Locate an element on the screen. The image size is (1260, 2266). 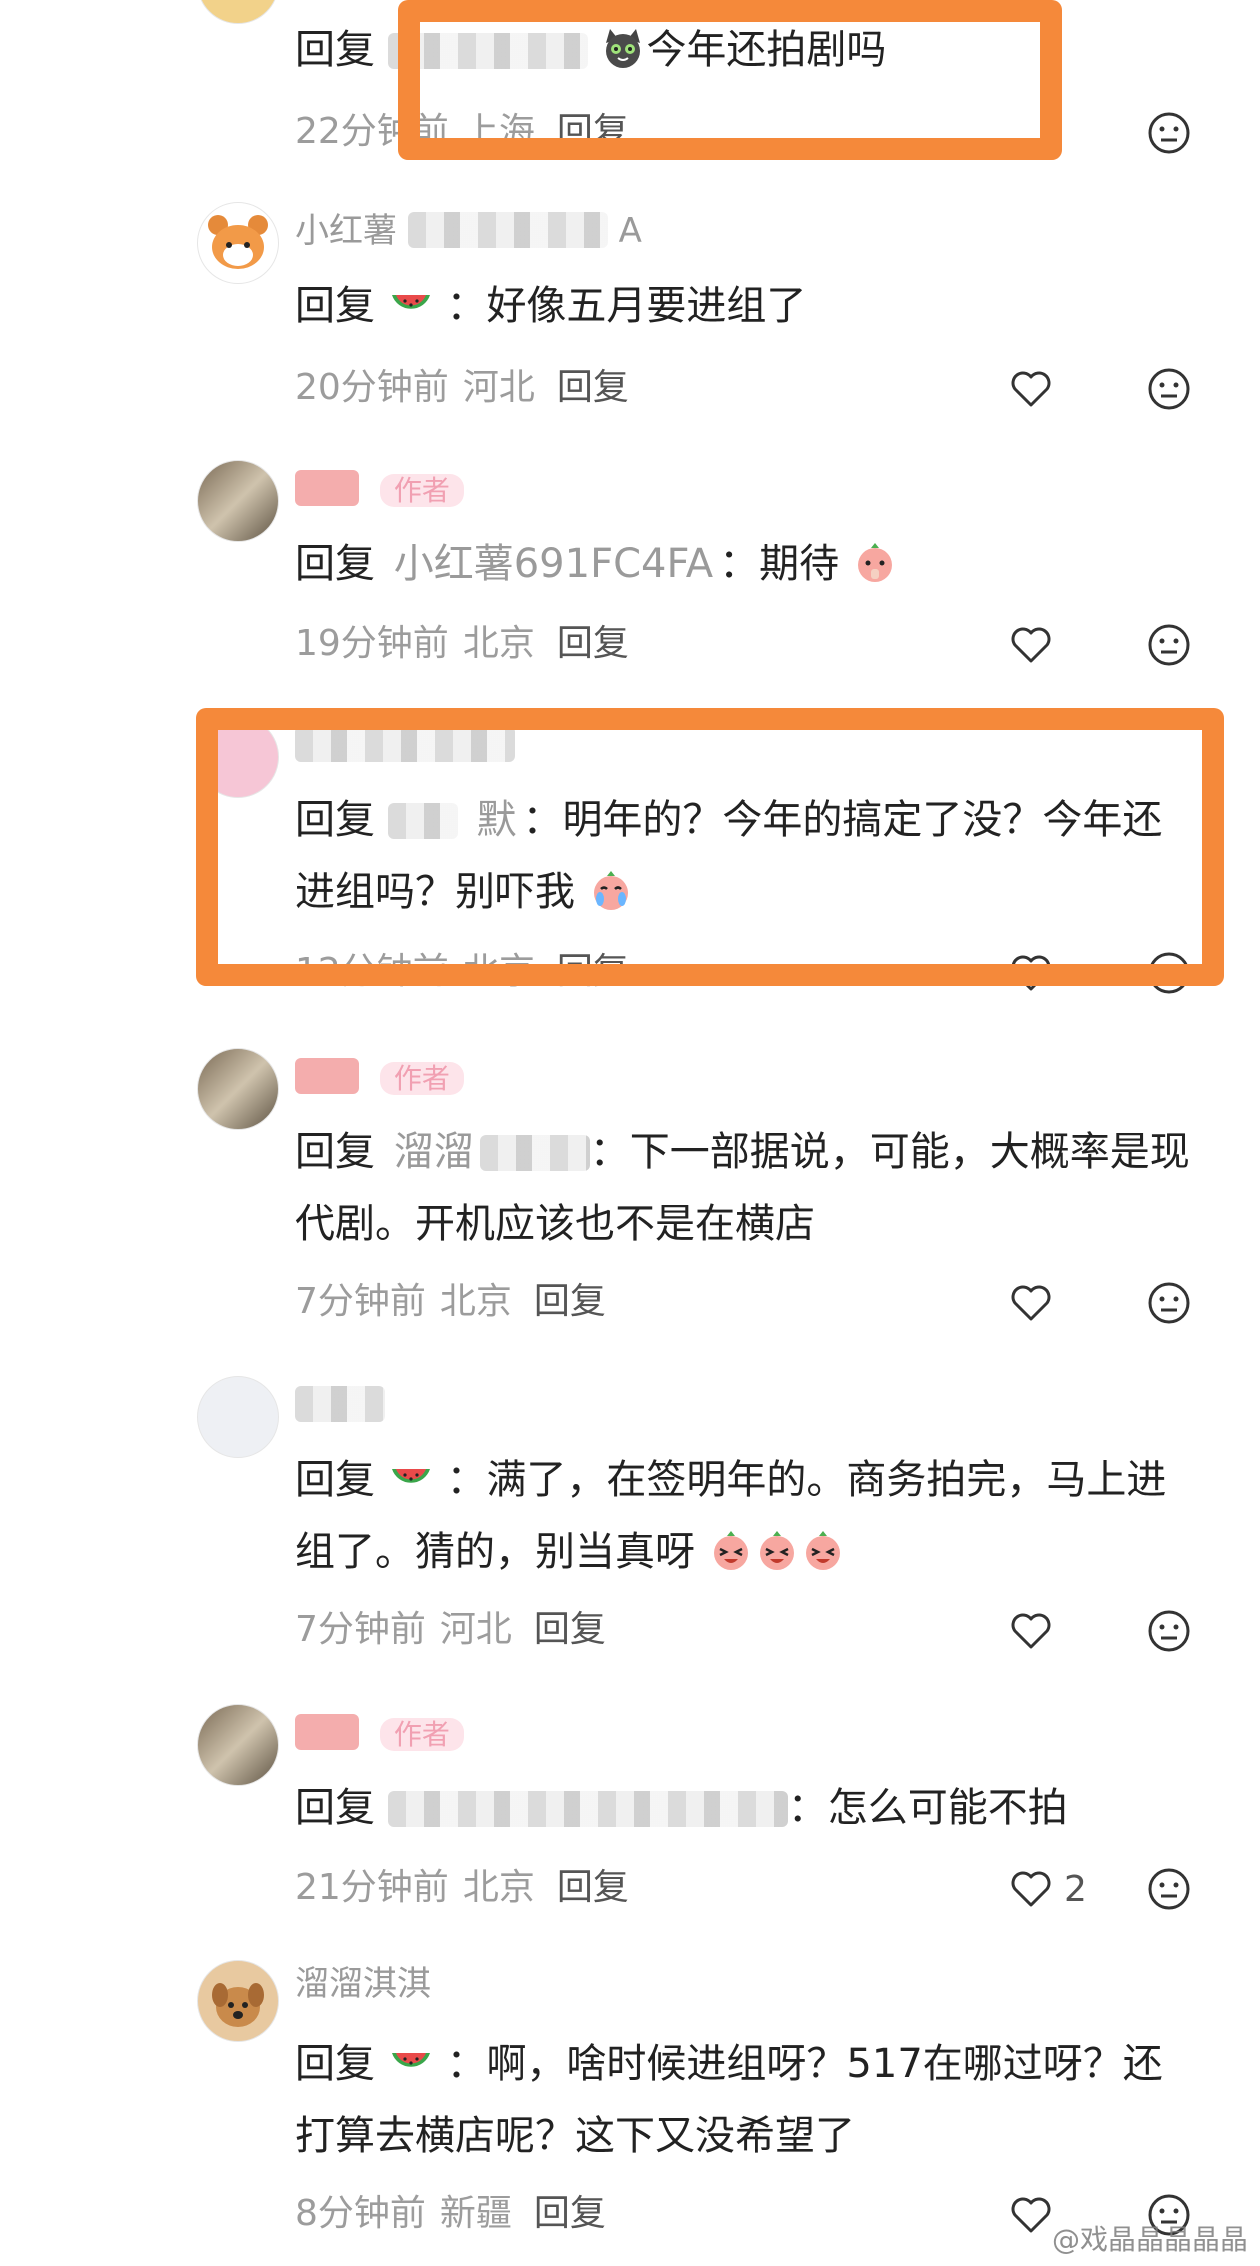
time-label: 20分钟前 is located at coordinates (372, 387).